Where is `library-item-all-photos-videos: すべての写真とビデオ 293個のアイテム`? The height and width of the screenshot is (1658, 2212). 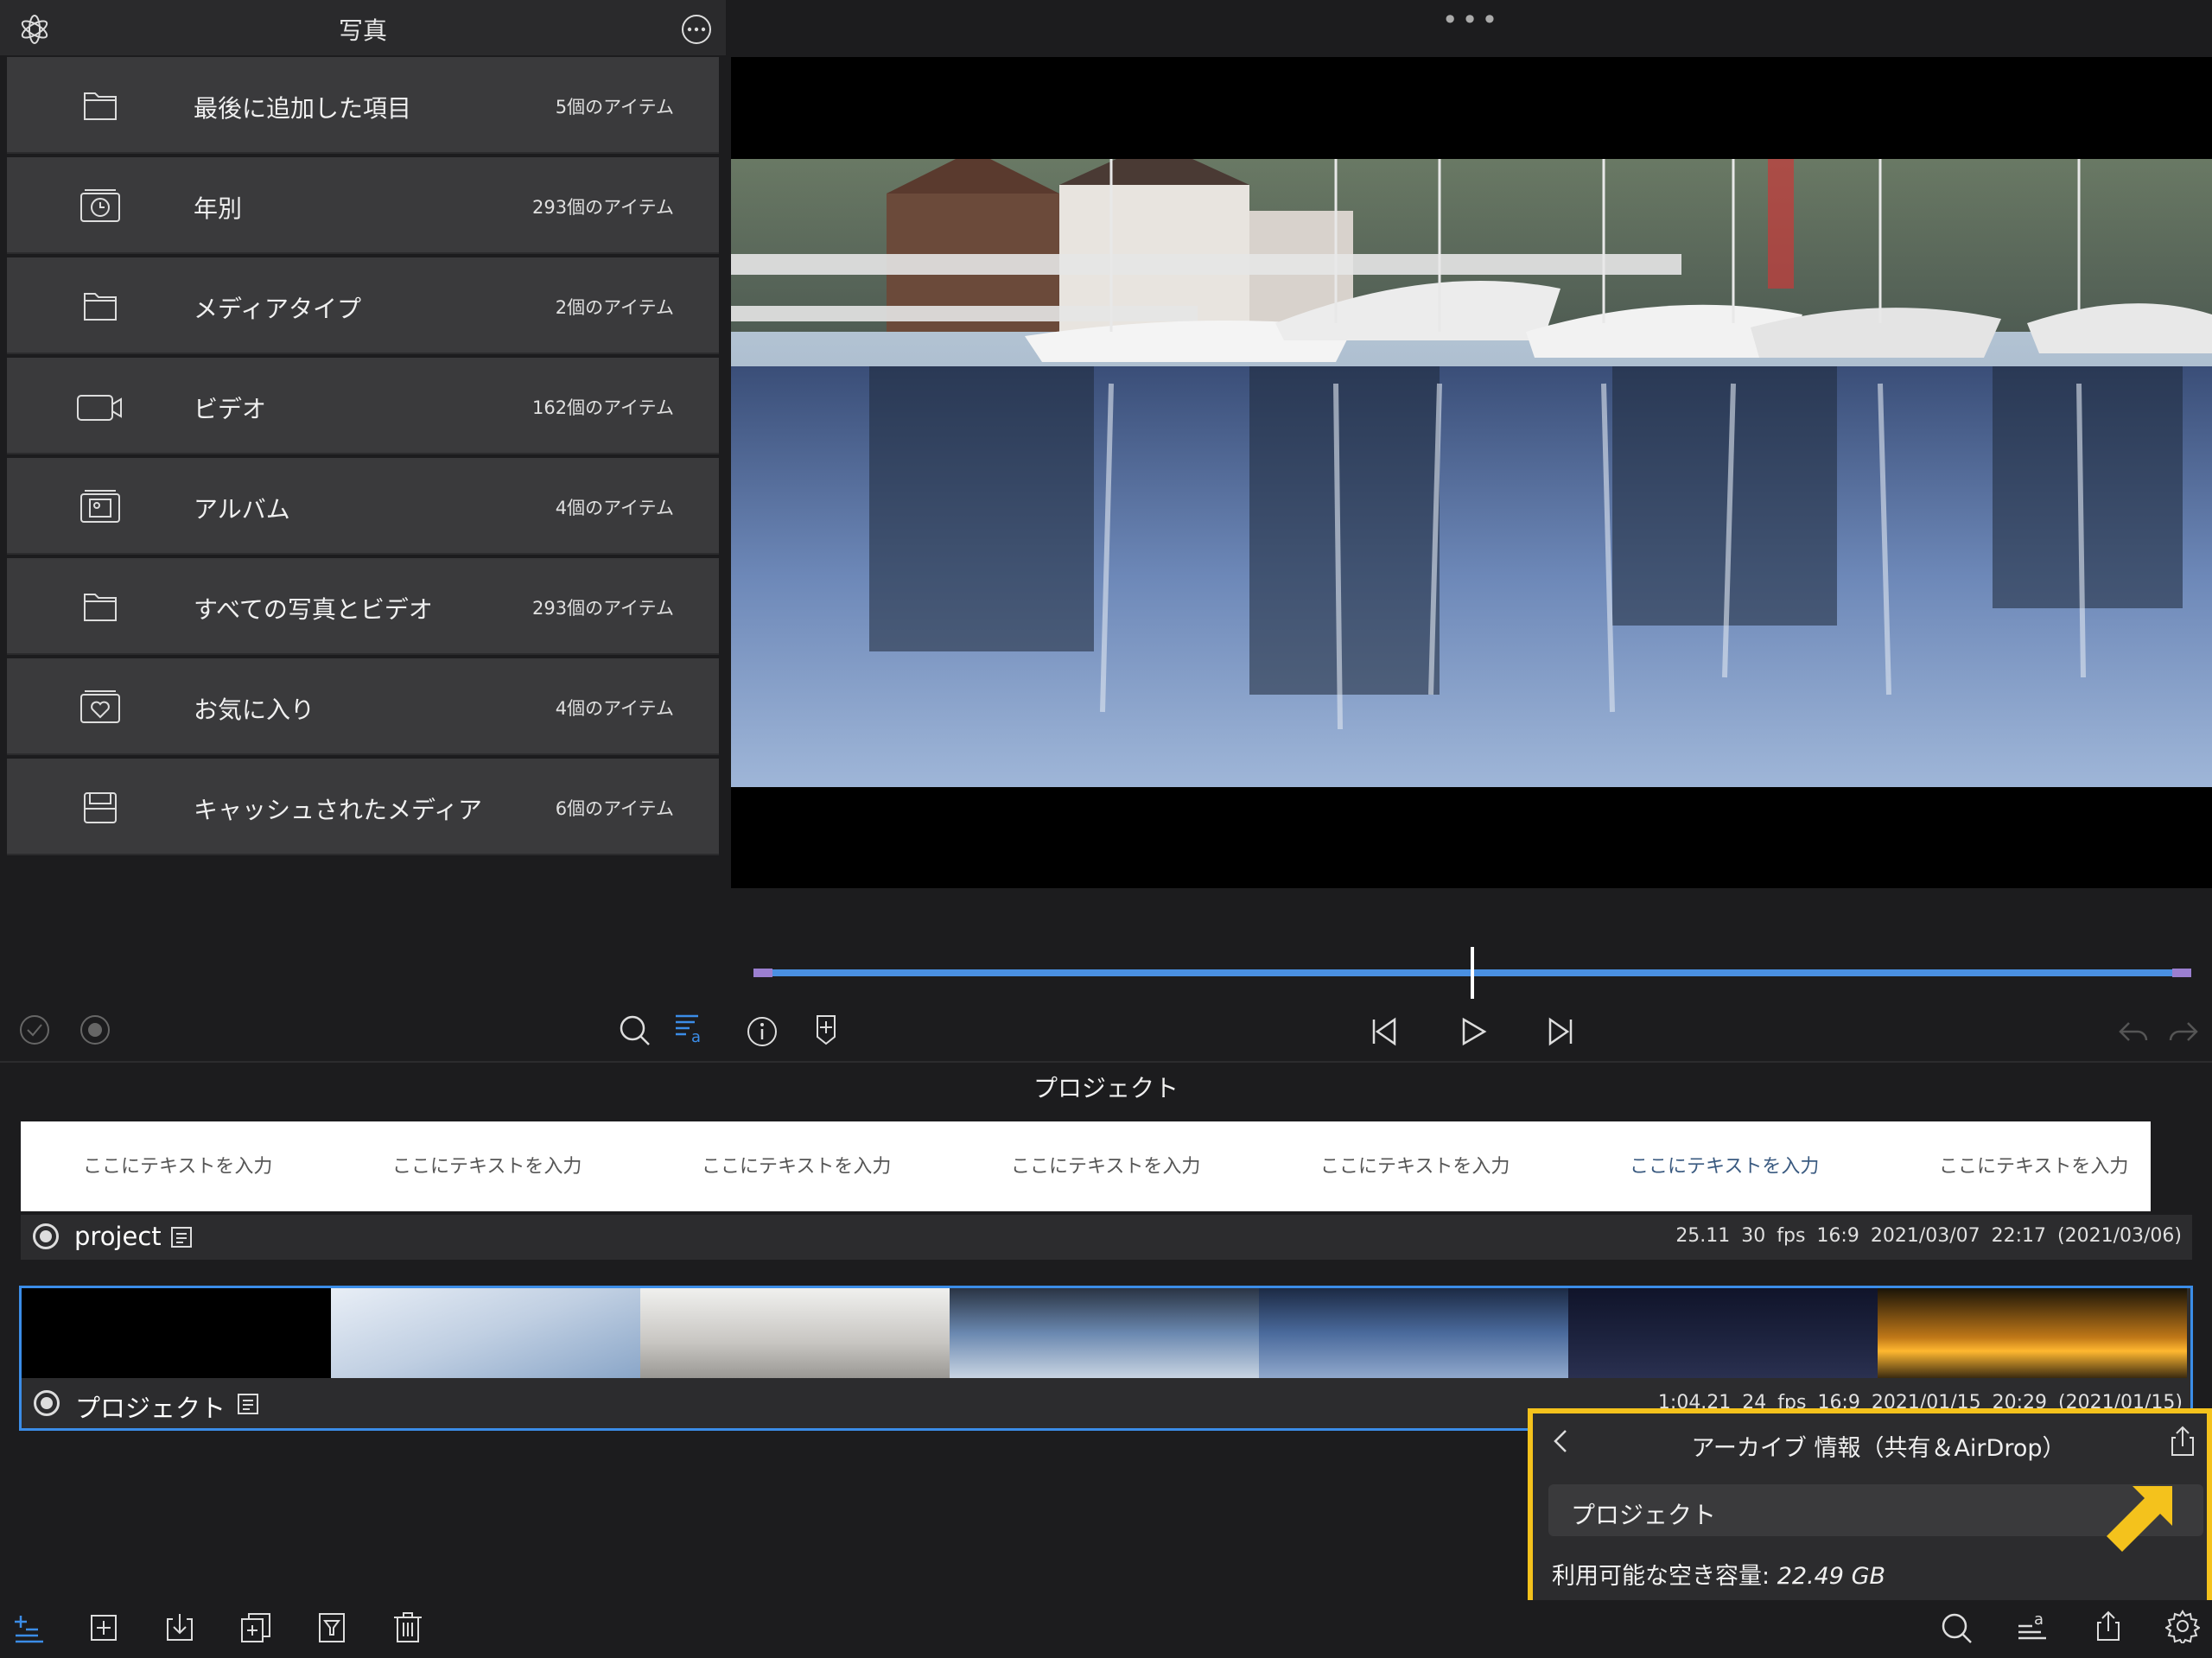
library-item-all-photos-videos: すべての写真とビデオ 293個のアイテム is located at coordinates (363, 606).